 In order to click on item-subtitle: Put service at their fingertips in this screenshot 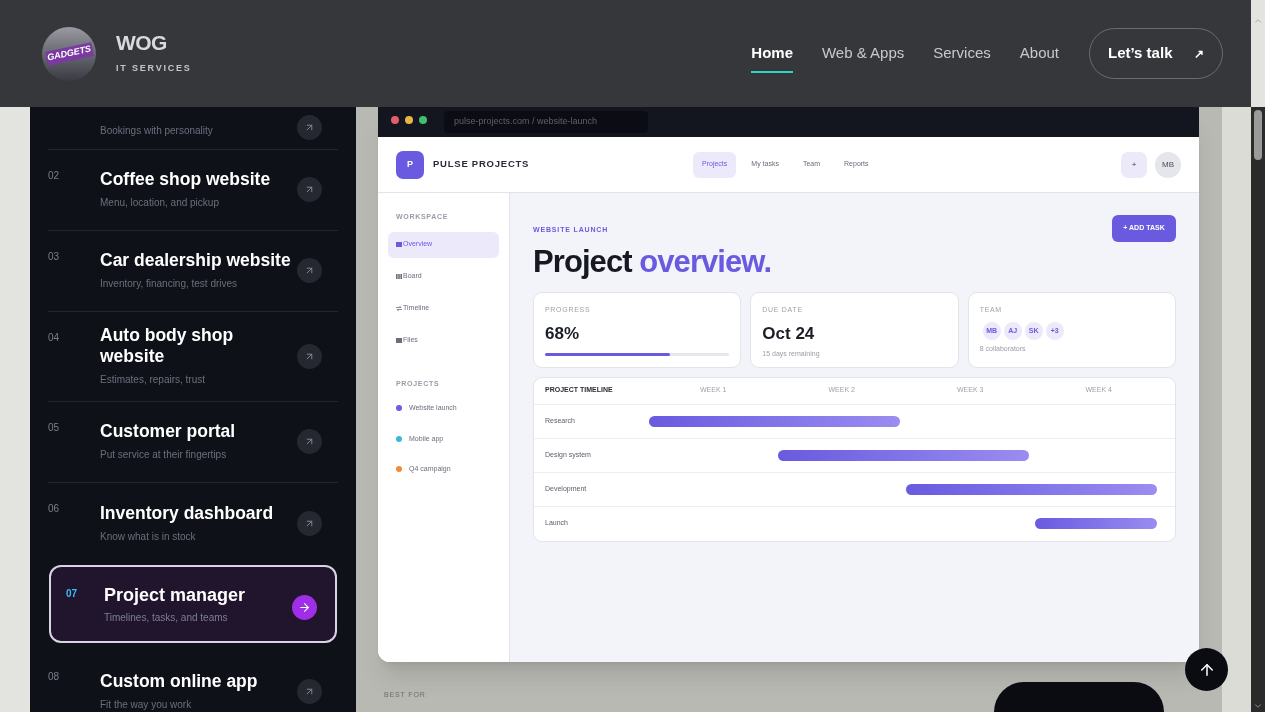, I will do `click(164, 455)`.